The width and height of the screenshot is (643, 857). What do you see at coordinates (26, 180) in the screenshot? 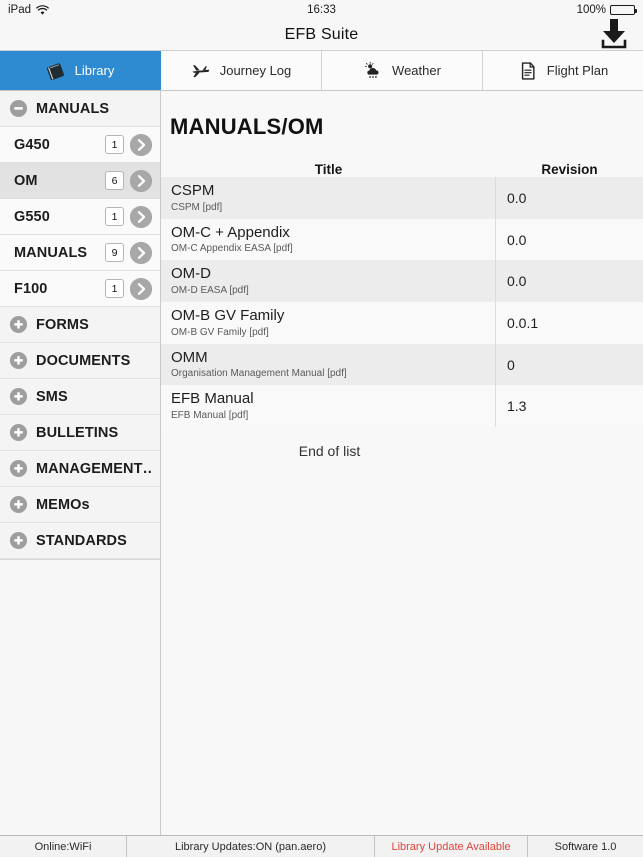
I see `sidebar-item-label: OM` at bounding box center [26, 180].